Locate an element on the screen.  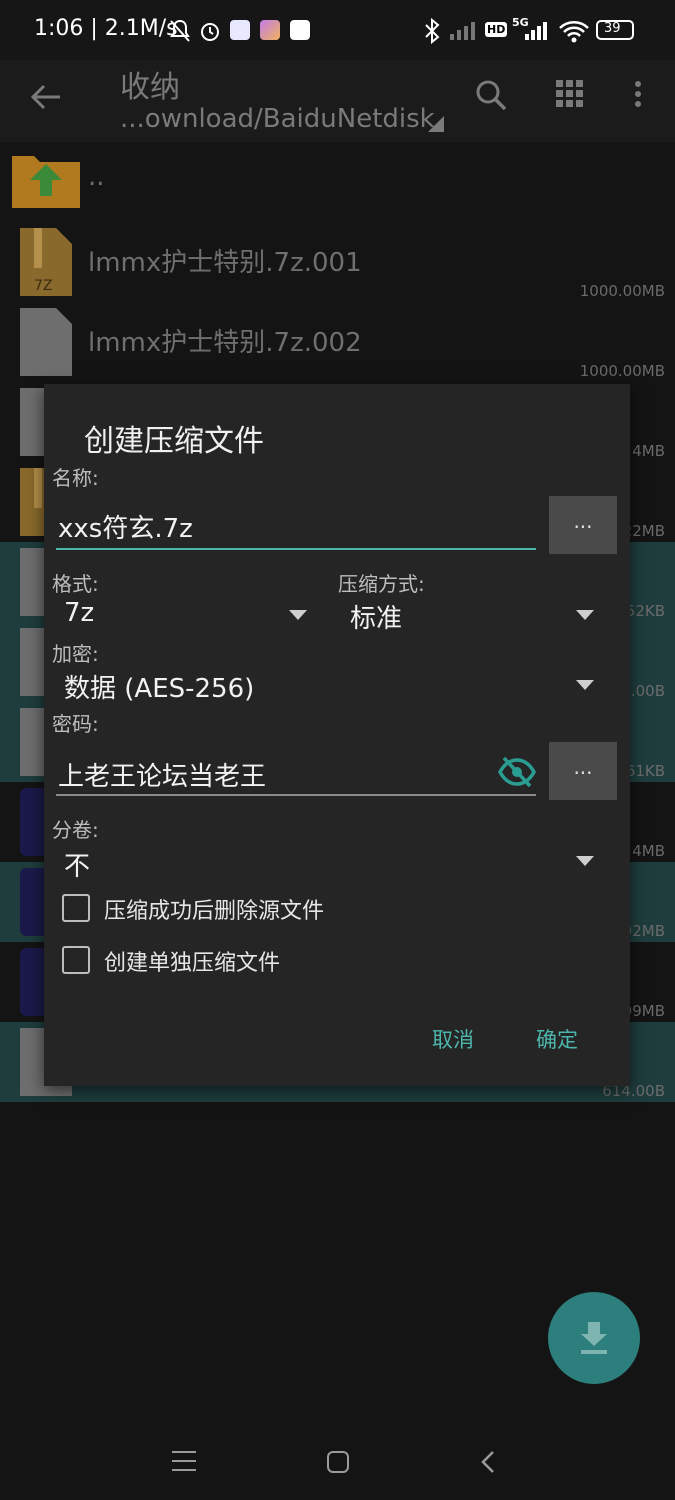
delete-source-checkbox is located at coordinates (76, 908).